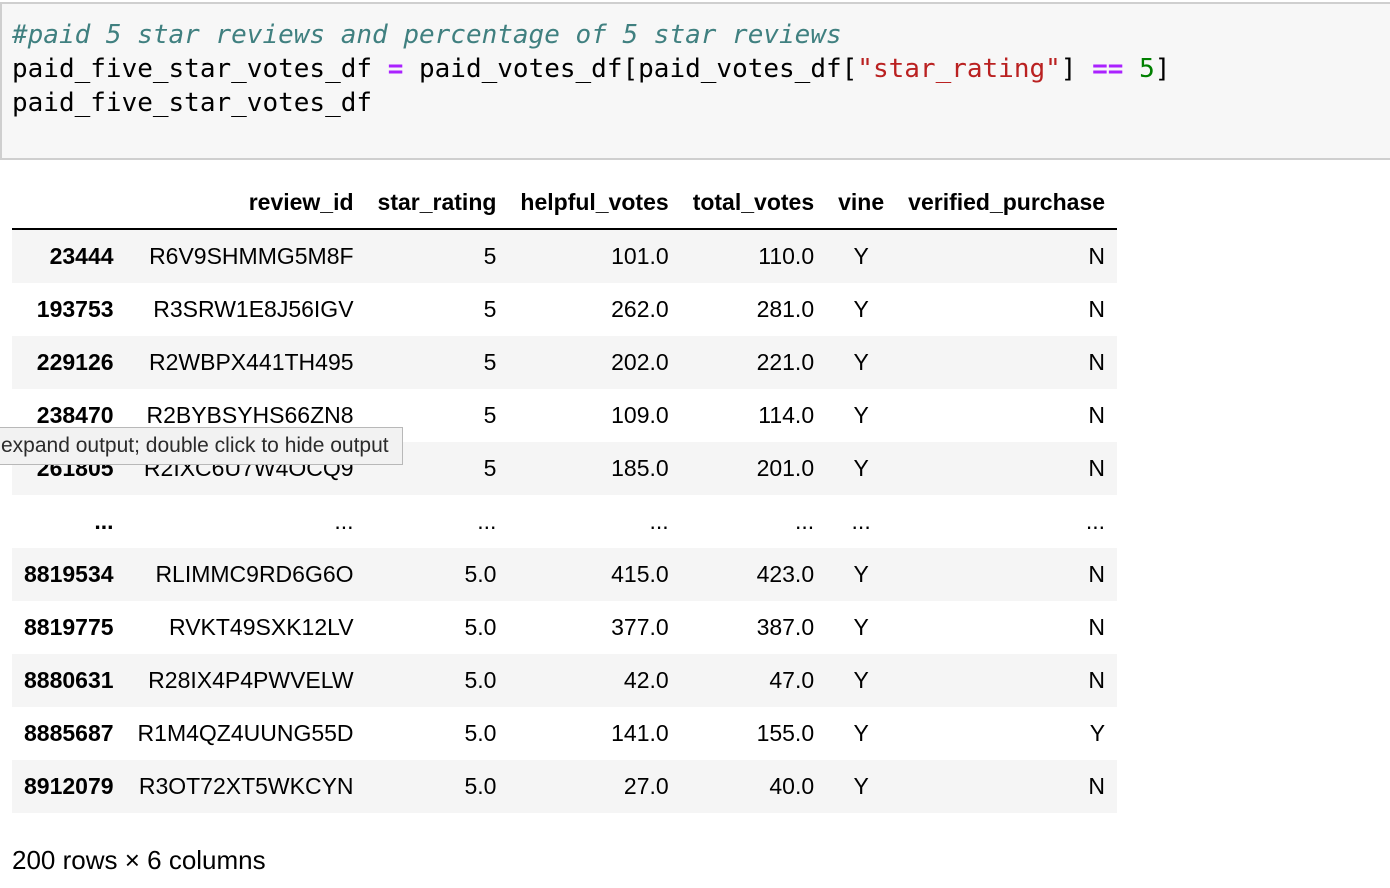  Describe the element at coordinates (437, 203) in the screenshot. I see `header-star-rating: star_rating` at that location.